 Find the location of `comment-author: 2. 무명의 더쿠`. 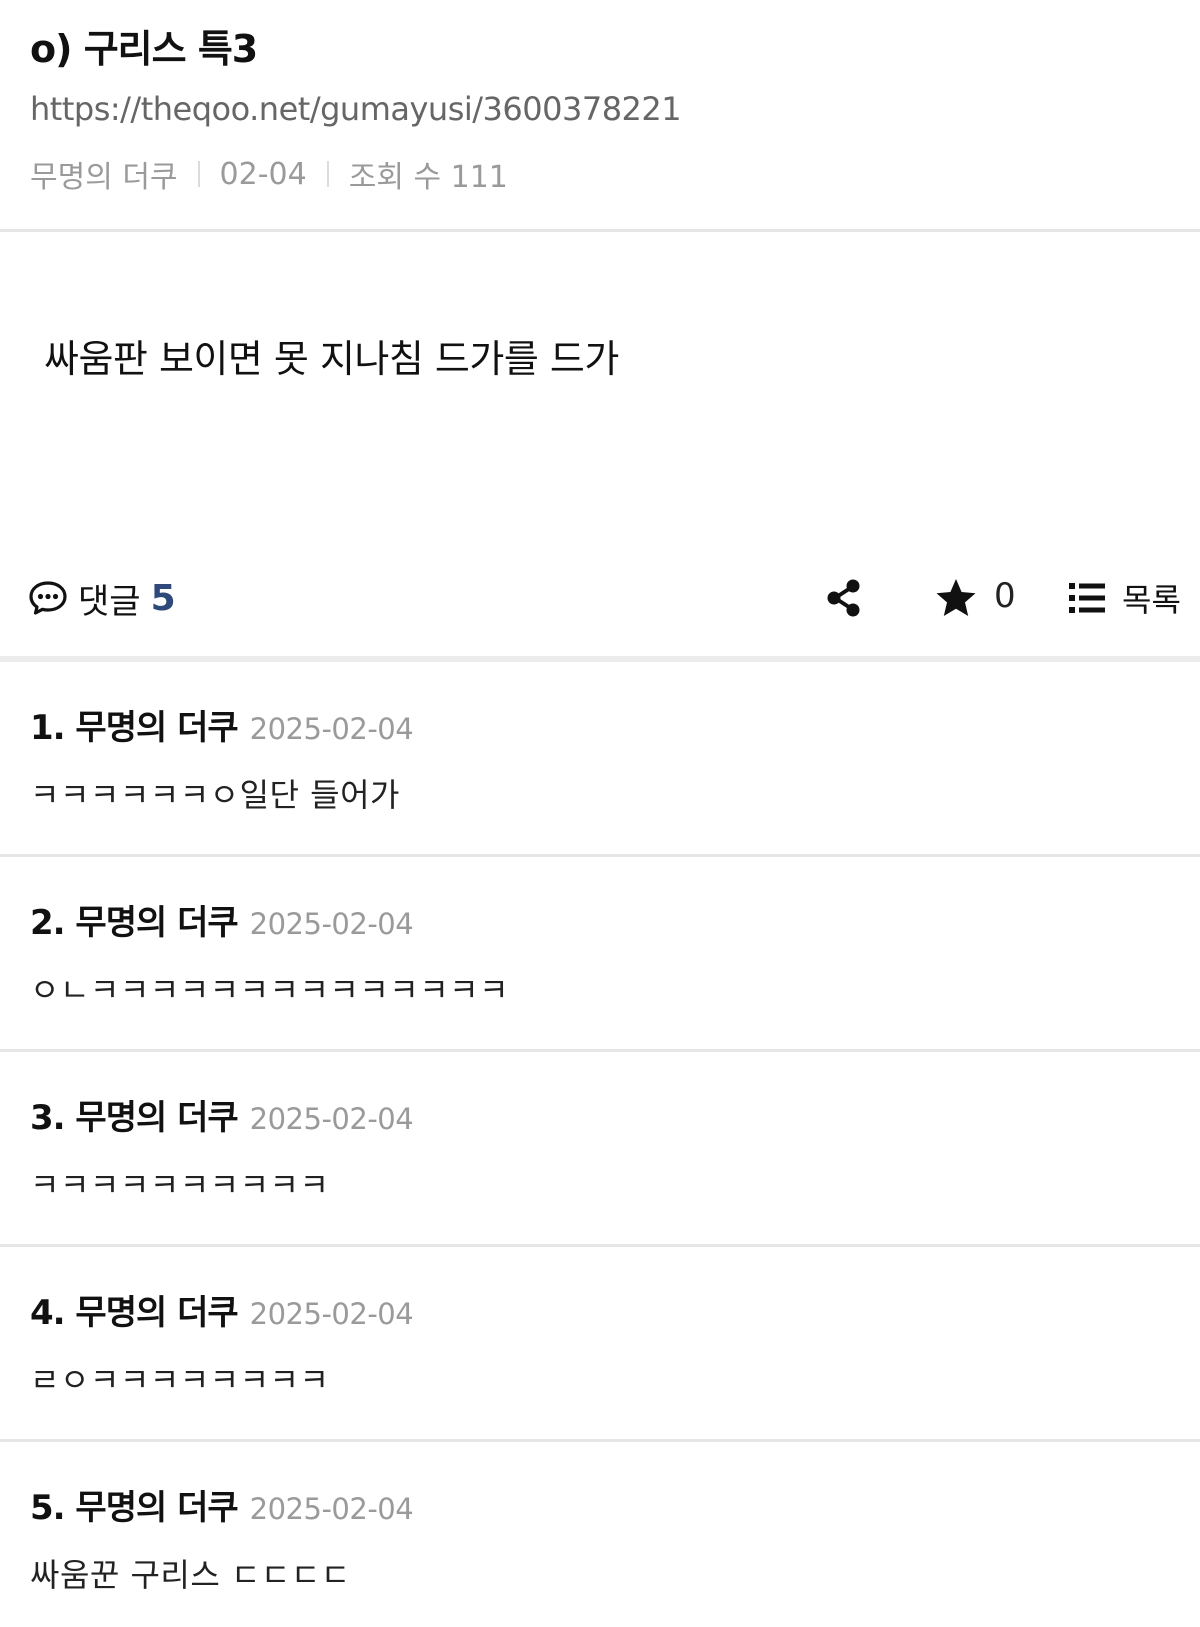

comment-author: 2. 무명의 더쿠 is located at coordinates (134, 923).